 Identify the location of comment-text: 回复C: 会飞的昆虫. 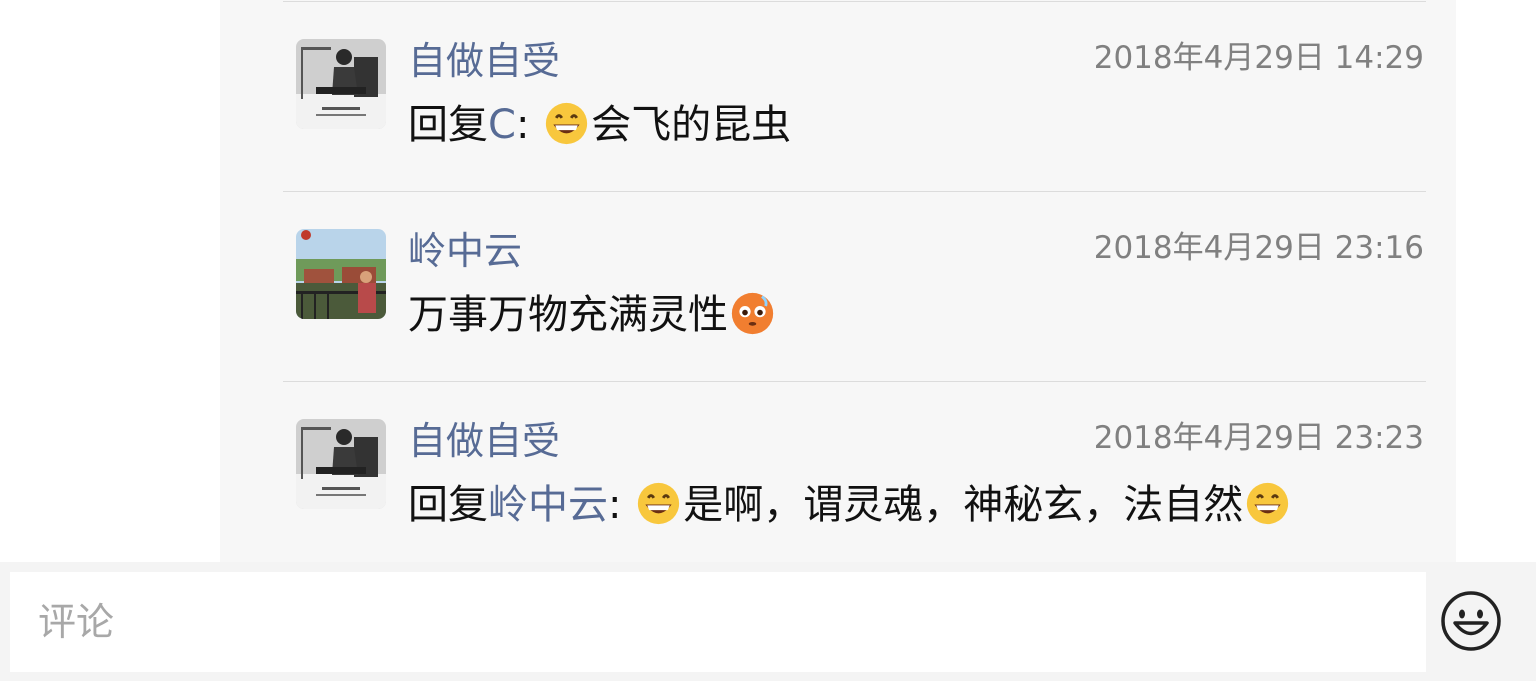
(599, 125).